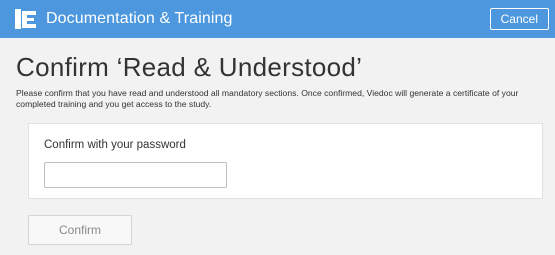  Describe the element at coordinates (135, 175) in the screenshot. I see `password-field` at that location.